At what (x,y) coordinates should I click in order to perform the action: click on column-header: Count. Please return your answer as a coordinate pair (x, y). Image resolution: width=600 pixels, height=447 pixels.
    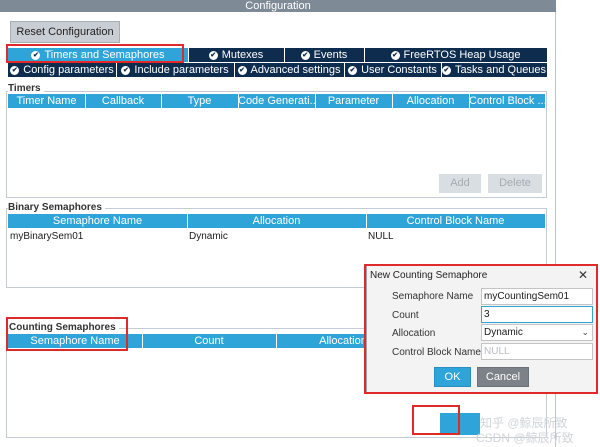
    Looking at the image, I should click on (209, 341).